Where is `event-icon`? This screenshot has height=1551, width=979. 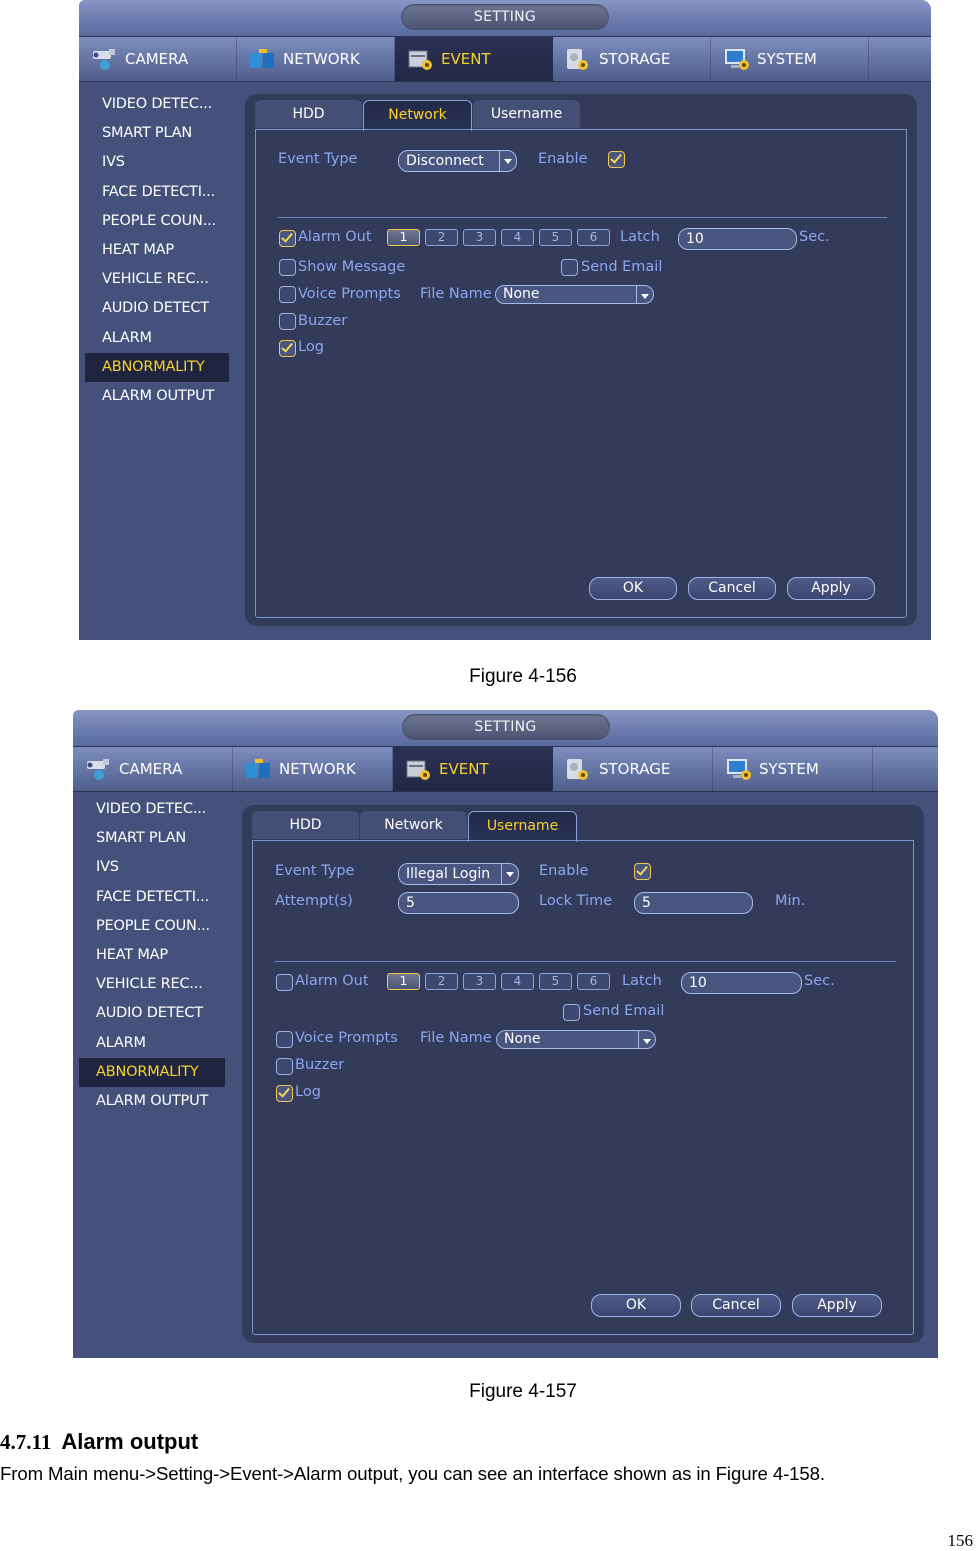 event-icon is located at coordinates (419, 769).